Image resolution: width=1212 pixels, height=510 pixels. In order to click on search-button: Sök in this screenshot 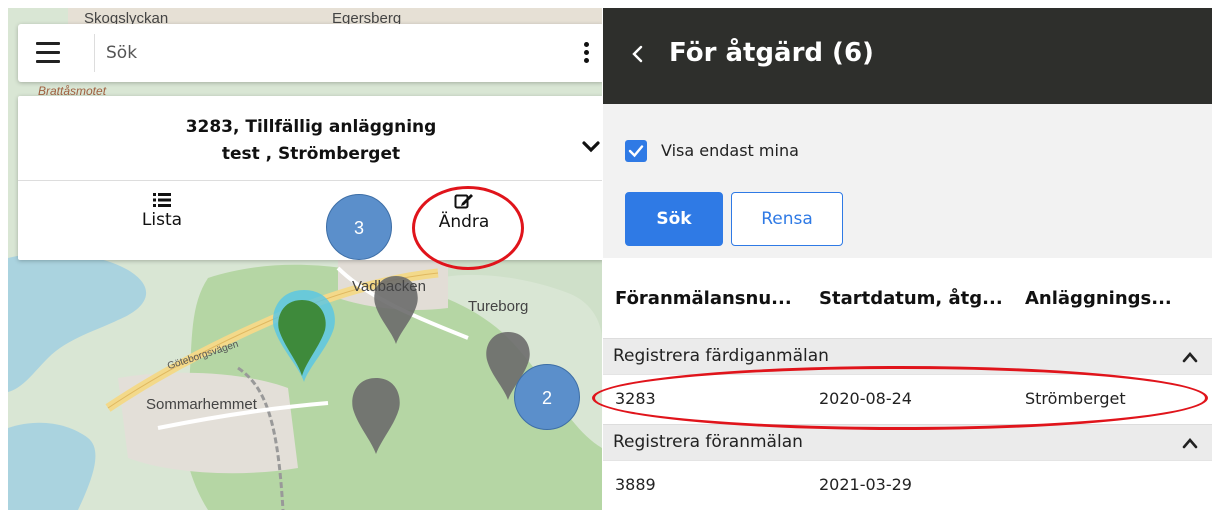, I will do `click(674, 219)`.